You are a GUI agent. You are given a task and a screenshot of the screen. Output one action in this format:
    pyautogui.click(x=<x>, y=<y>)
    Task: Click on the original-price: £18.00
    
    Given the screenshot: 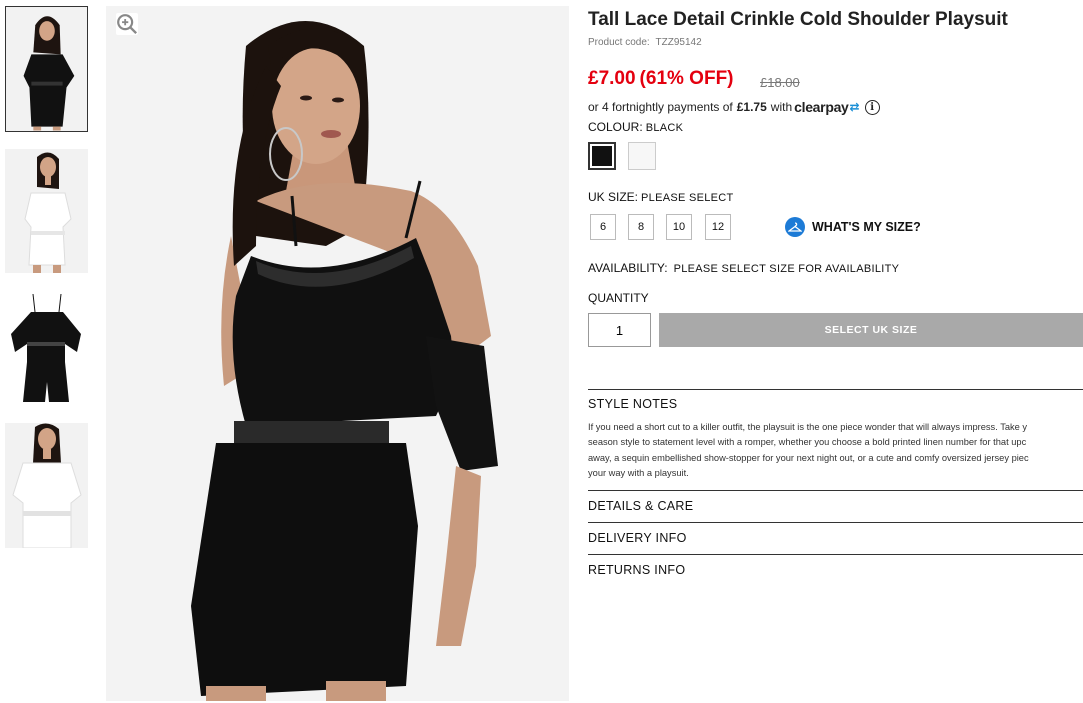 What is the action you would take?
    pyautogui.click(x=780, y=82)
    